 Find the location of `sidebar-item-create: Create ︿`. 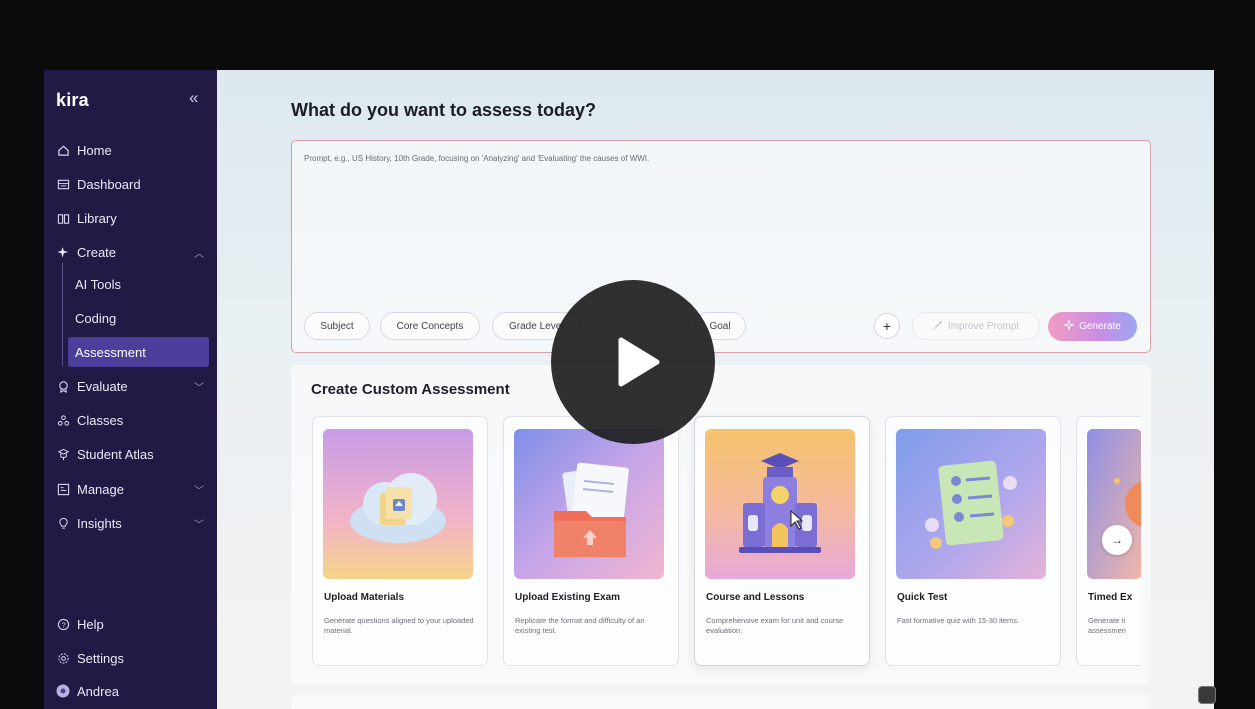

sidebar-item-create: Create ︿ is located at coordinates (133, 252).